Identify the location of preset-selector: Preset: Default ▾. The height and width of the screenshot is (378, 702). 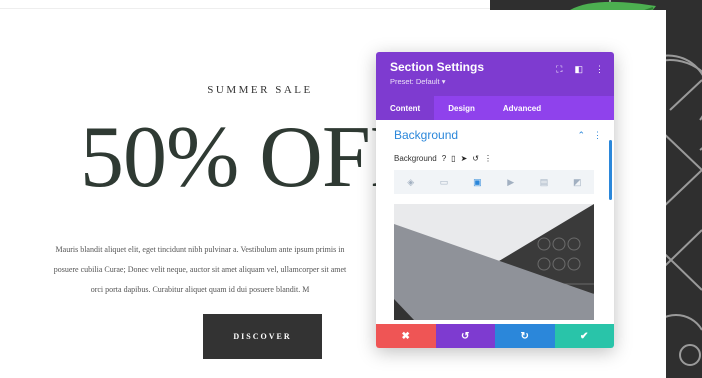
(495, 81).